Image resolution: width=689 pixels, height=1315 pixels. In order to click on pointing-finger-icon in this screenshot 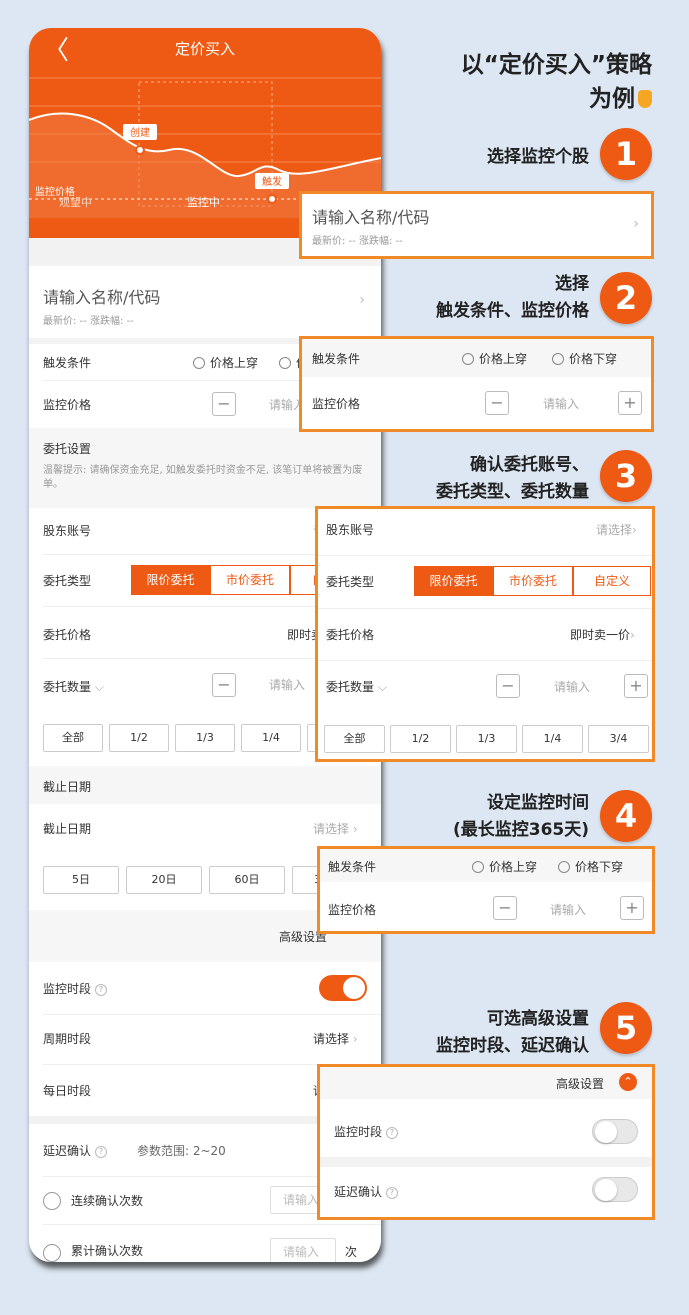, I will do `click(645, 99)`.